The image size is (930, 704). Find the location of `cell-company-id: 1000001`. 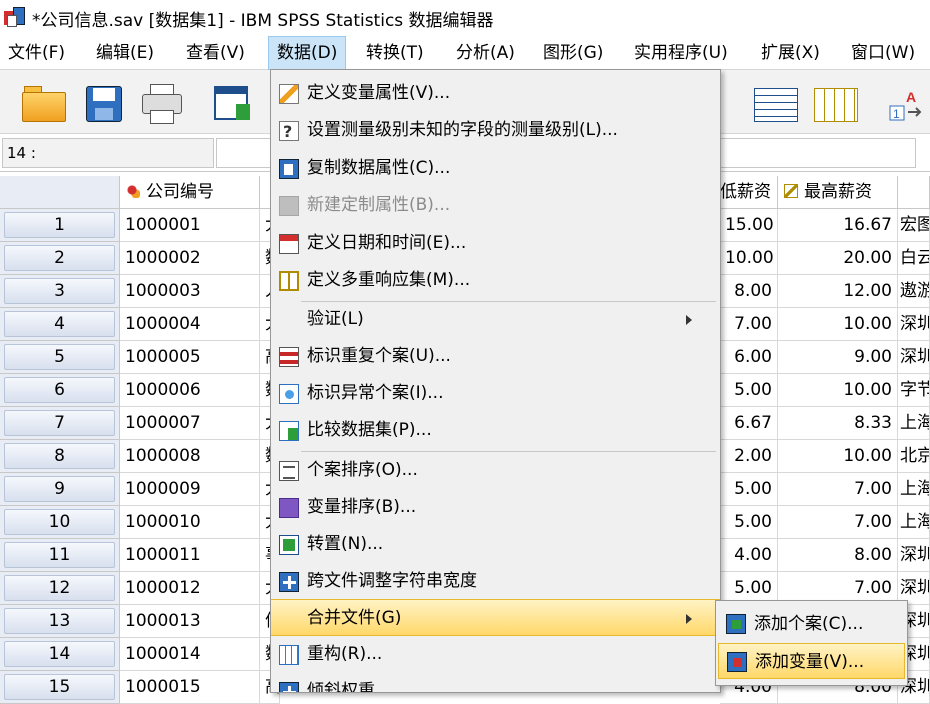

cell-company-id: 1000001 is located at coordinates (190, 225).